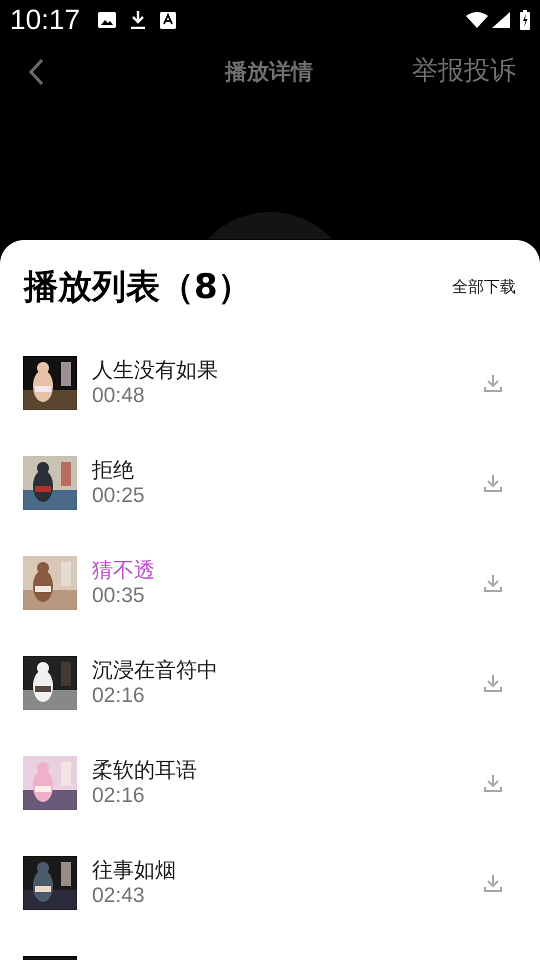  What do you see at coordinates (525, 20) in the screenshot?
I see `battery-icon` at bounding box center [525, 20].